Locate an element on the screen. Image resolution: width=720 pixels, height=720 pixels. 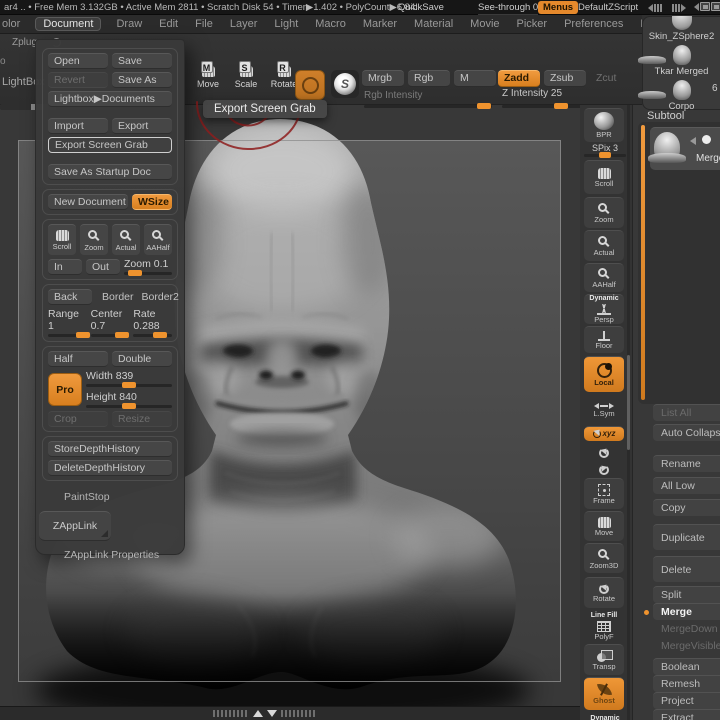
m-button: M is located at coordinates (475, 78).